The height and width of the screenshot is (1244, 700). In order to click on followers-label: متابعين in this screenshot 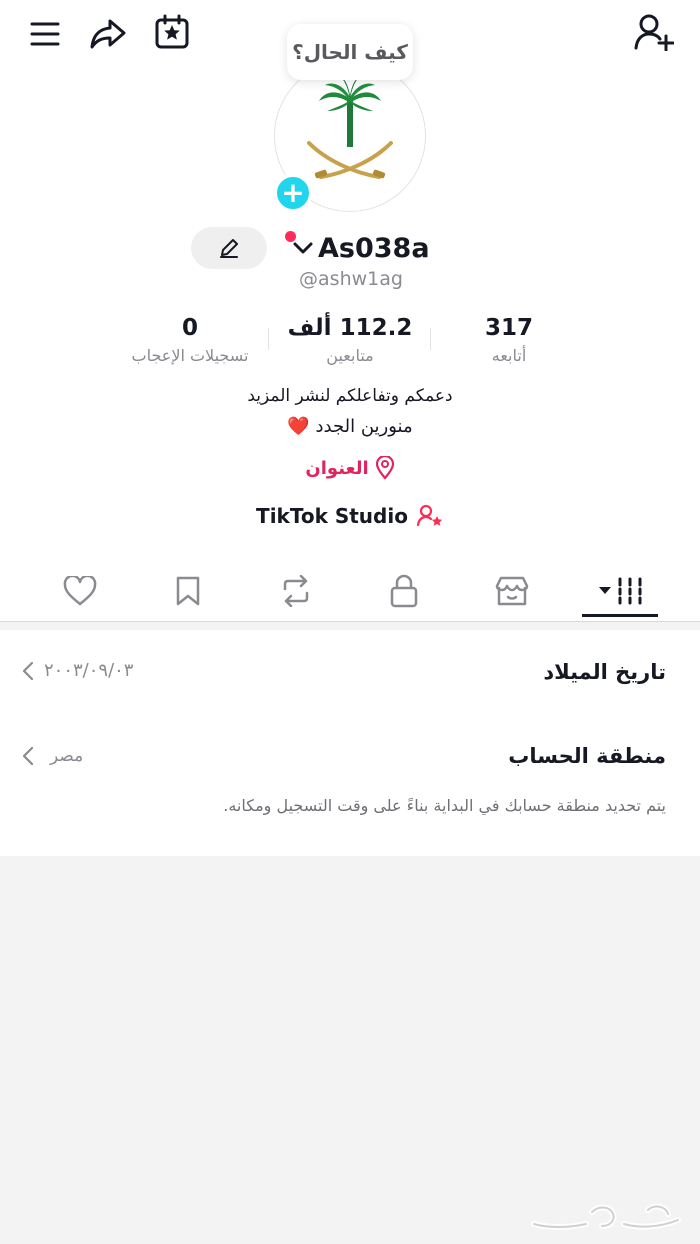, I will do `click(350, 355)`.